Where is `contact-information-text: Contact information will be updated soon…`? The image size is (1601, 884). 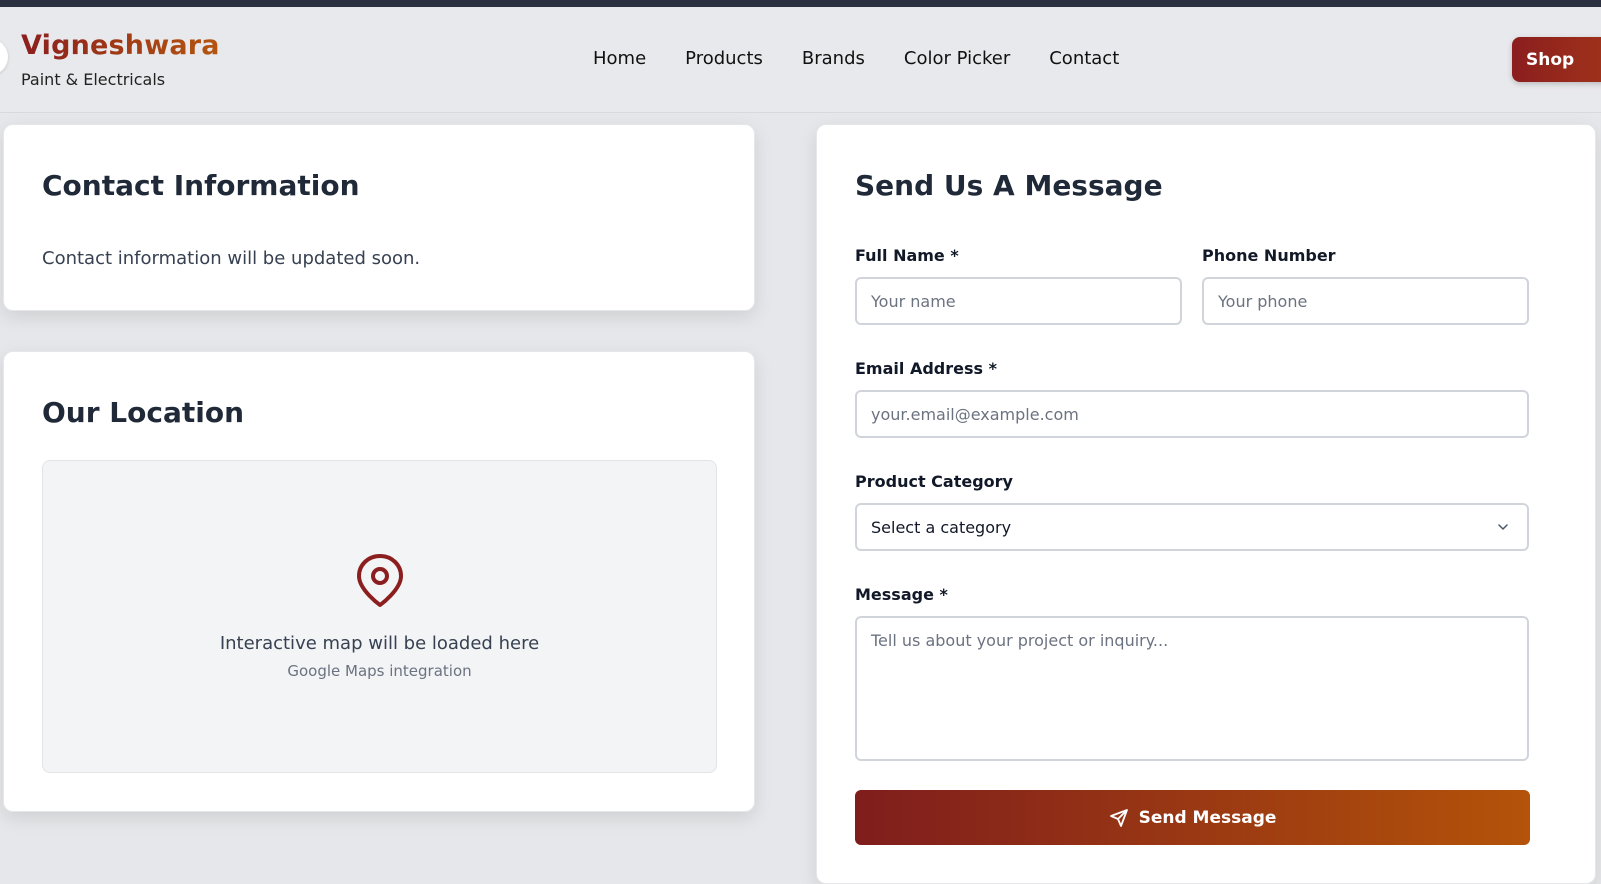
contact-information-text: Contact information will be updated soon… is located at coordinates (231, 258).